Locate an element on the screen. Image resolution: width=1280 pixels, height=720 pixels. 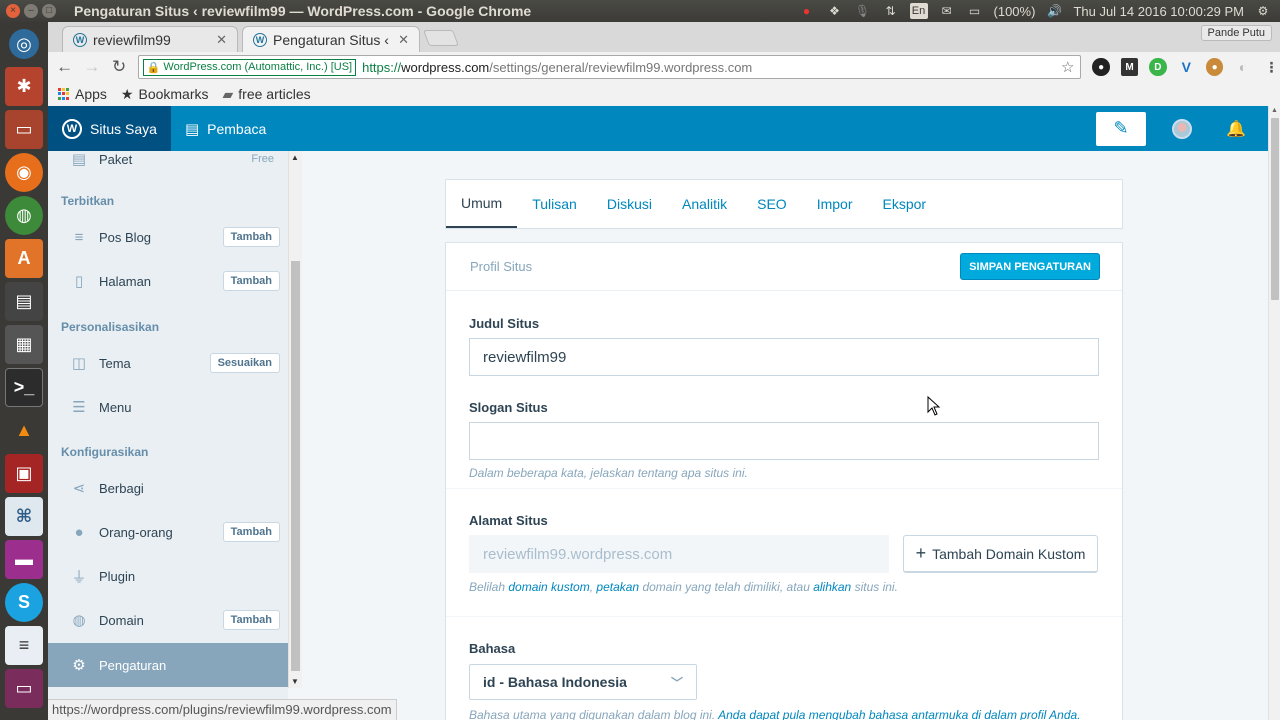
volume-icon: 🔊 is located at coordinates (1054, 11).